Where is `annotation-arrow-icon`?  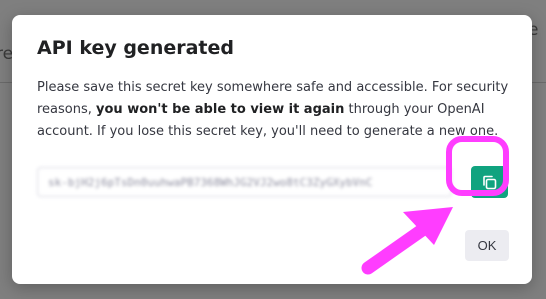
annotation-arrow-icon is located at coordinates (407, 241).